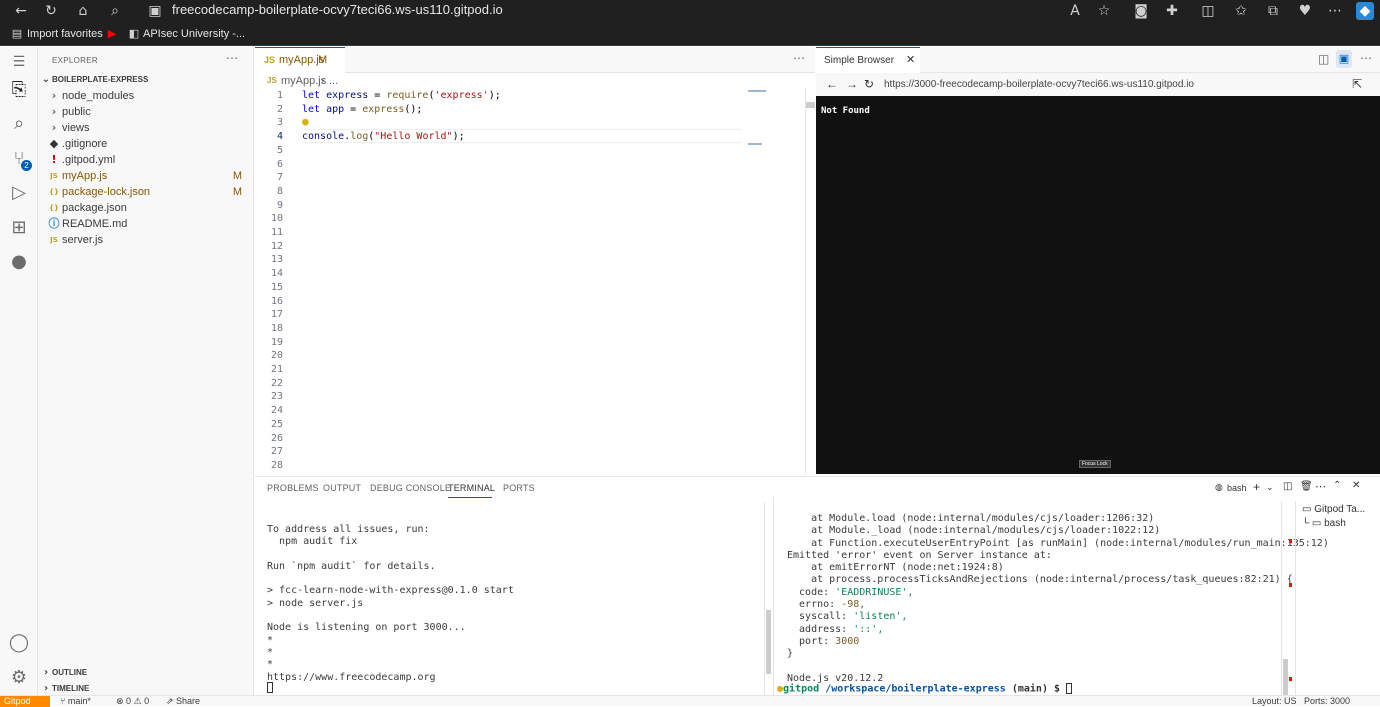 The image size is (1380, 707). I want to click on keyboard-layout: Layout: US, so click(1274, 701).